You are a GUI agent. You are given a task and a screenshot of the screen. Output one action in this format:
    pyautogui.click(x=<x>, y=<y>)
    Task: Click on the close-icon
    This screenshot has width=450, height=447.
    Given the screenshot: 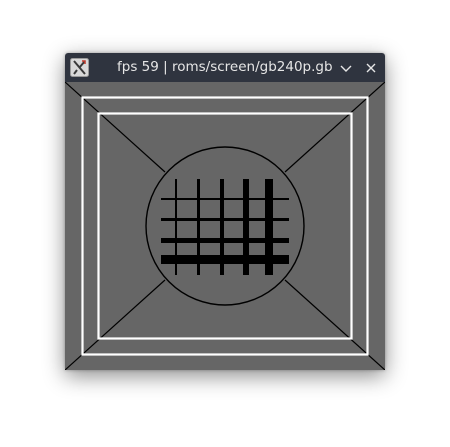 What is the action you would take?
    pyautogui.click(x=371, y=68)
    